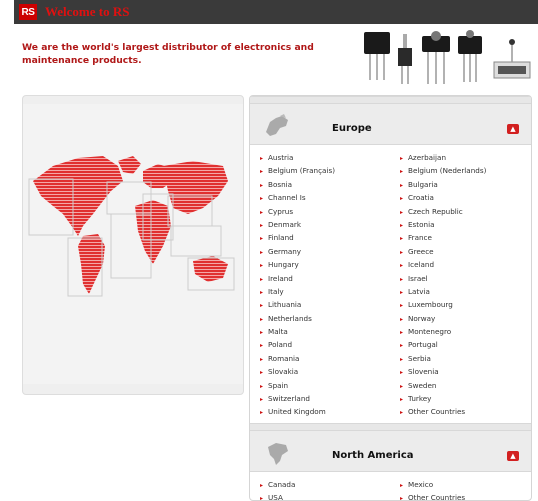 The height and width of the screenshot is (501, 538). I want to click on country-link: Romania, so click(330, 358).